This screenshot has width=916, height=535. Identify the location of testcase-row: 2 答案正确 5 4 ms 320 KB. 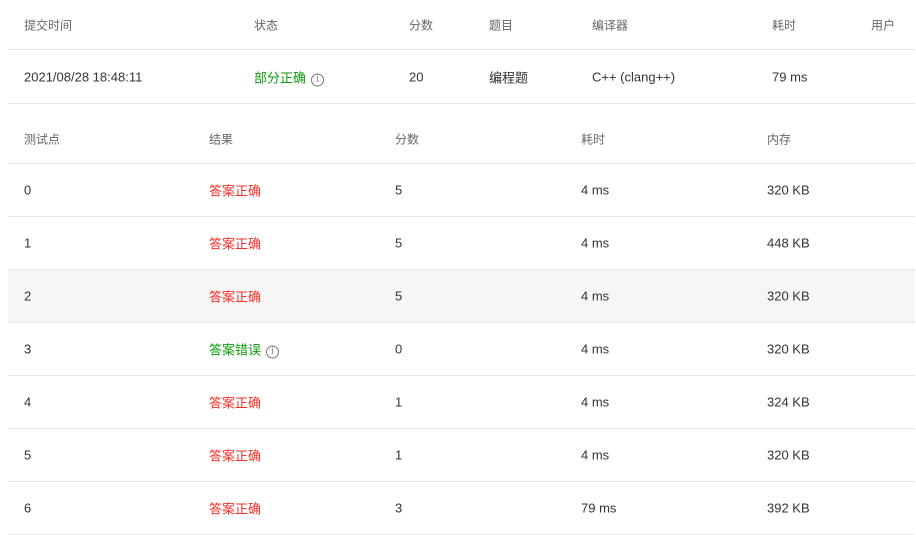
(461, 296).